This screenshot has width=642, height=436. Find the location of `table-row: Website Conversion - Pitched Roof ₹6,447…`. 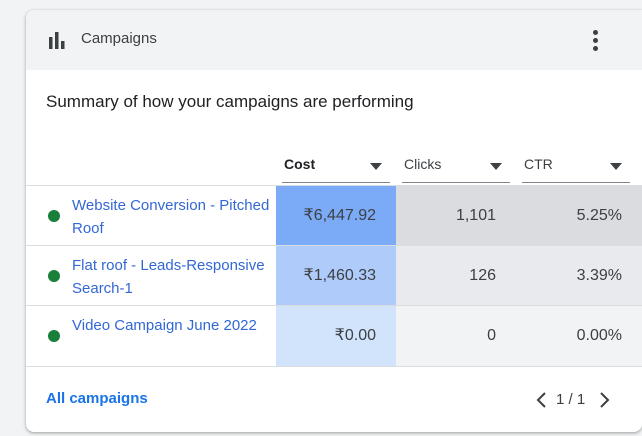

table-row: Website Conversion - Pitched Roof ₹6,447… is located at coordinates (334, 215).